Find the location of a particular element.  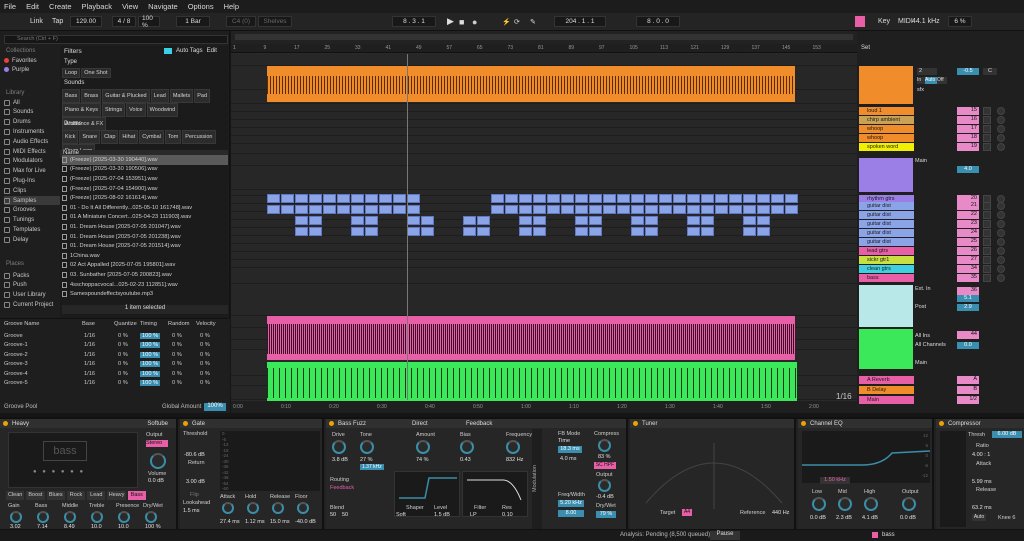

return-track: Main 1/2 is located at coordinates (940, 399).